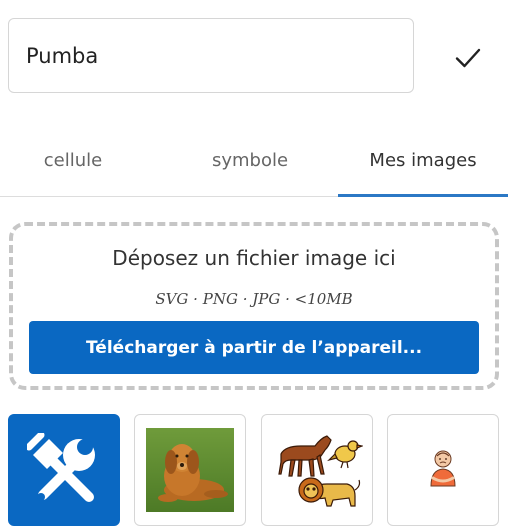 The height and width of the screenshot is (532, 508). I want to click on animals-drawing, so click(320, 471).